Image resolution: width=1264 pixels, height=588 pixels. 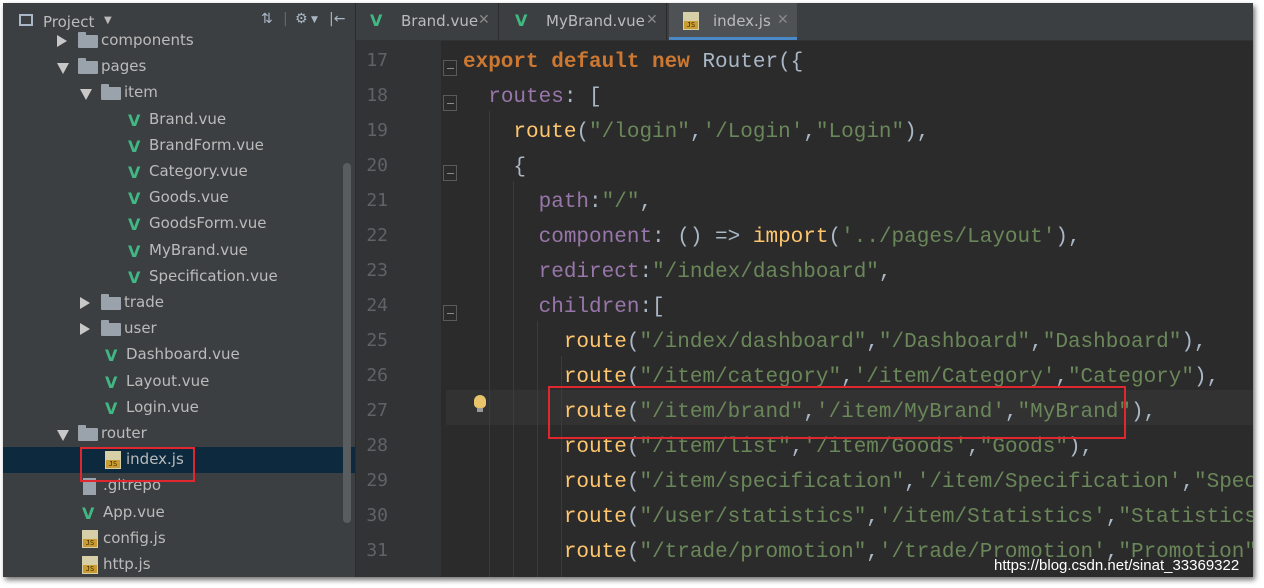 What do you see at coordinates (179, 434) in the screenshot?
I see `tree-item: router` at bounding box center [179, 434].